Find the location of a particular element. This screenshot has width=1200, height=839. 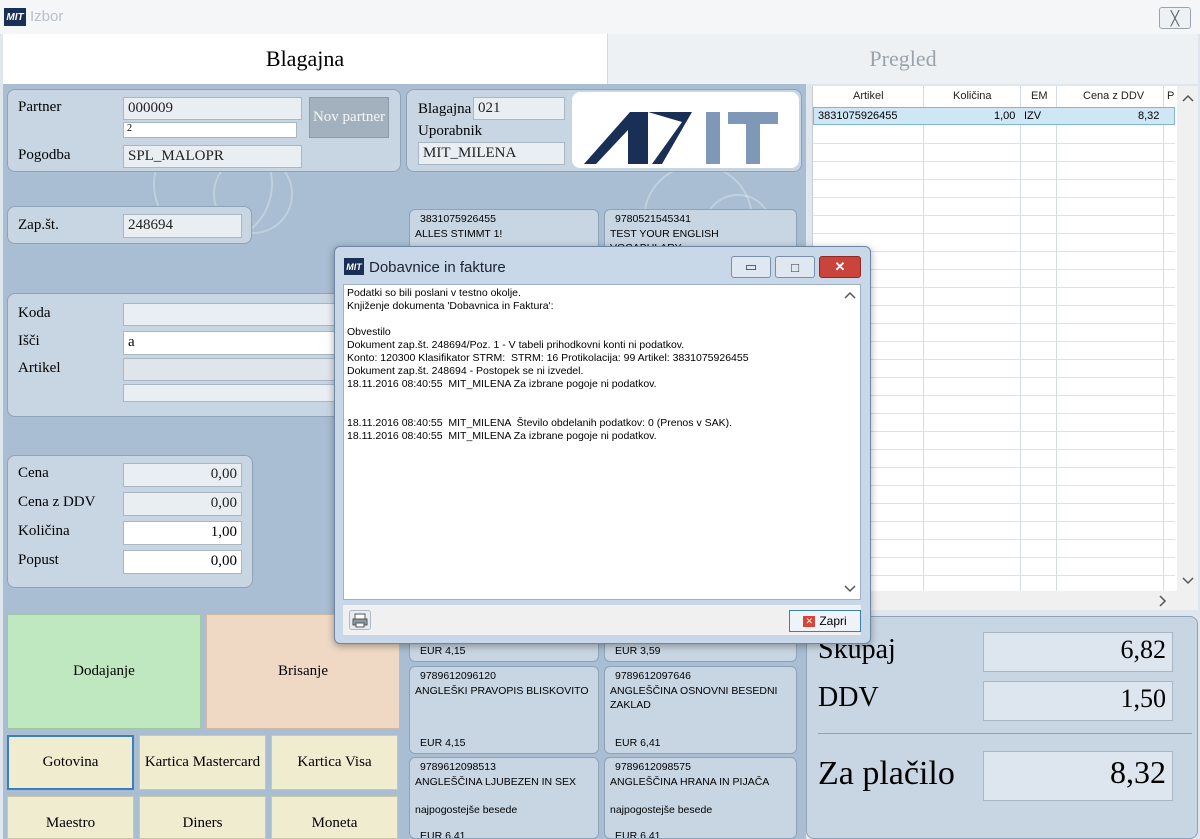

close-x-icon: ✕ is located at coordinates (809, 621).